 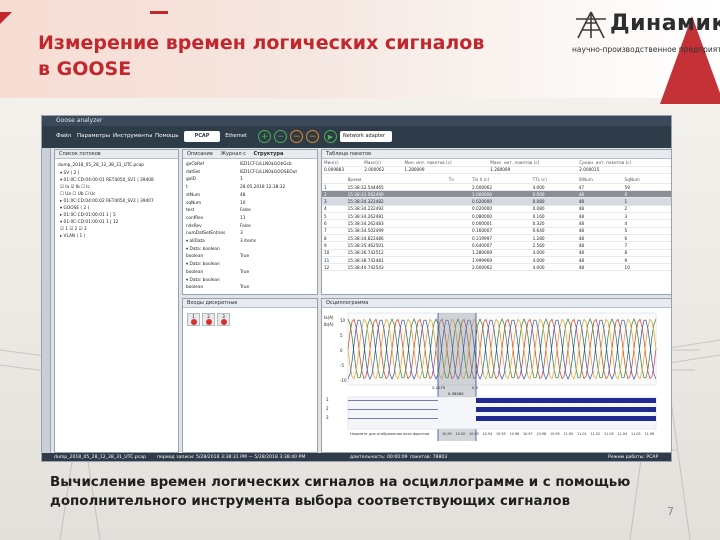 I want to click on description-row: datSet IED1CFG/LLN0$GOOSEOut, so click(x=241, y=173).